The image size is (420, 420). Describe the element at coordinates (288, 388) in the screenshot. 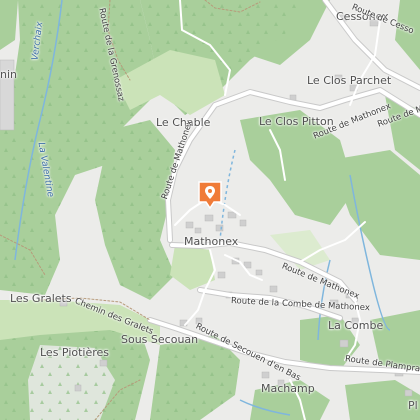

I see `place-label-machamp: Machamp` at that location.